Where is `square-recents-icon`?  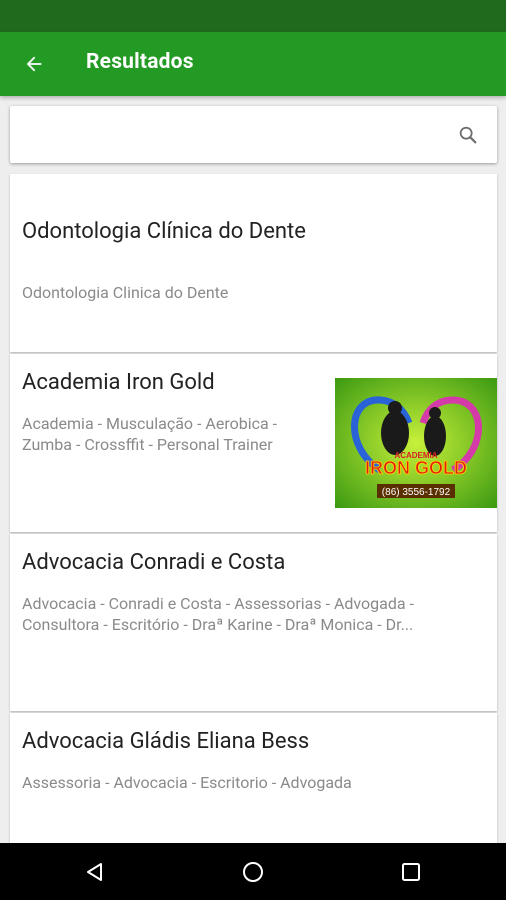 square-recents-icon is located at coordinates (411, 872).